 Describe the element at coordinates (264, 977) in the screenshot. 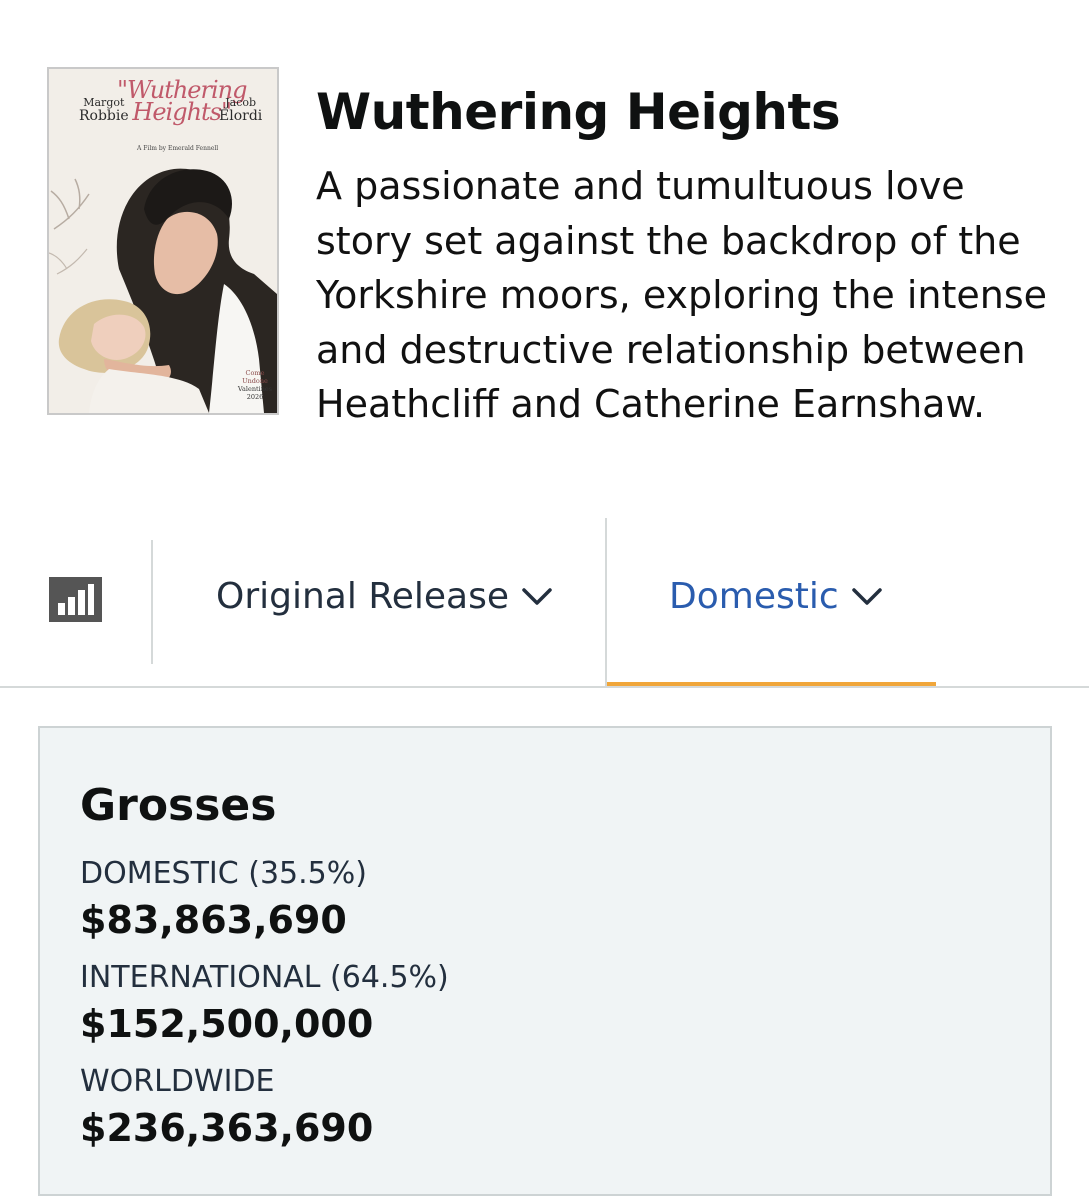

I see `international-gross-label: INTERNATIONAL (64.5%)` at that location.